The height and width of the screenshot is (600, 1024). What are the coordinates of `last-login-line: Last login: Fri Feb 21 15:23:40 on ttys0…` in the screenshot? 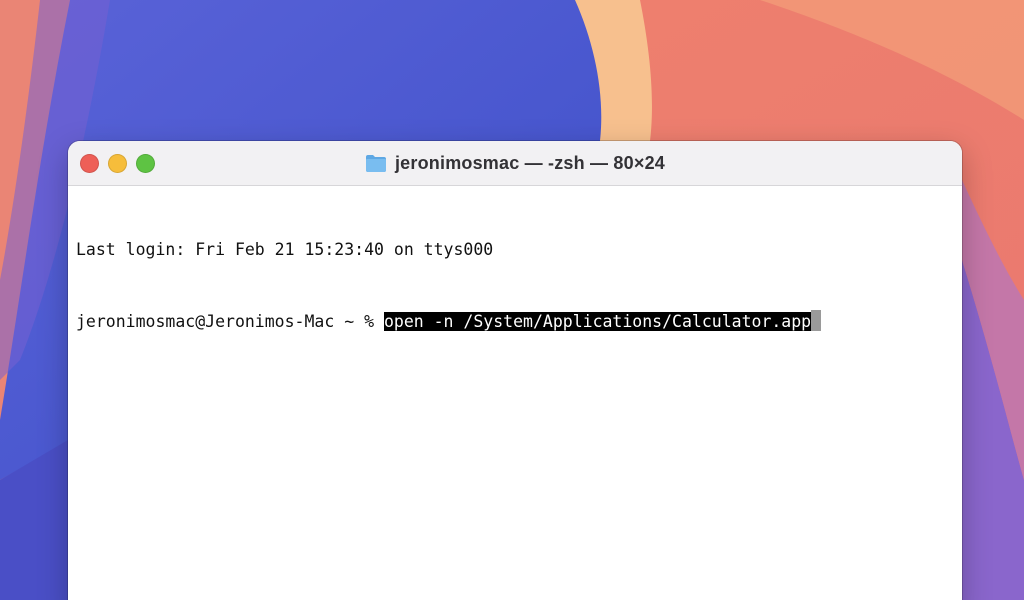 It's located at (285, 249).